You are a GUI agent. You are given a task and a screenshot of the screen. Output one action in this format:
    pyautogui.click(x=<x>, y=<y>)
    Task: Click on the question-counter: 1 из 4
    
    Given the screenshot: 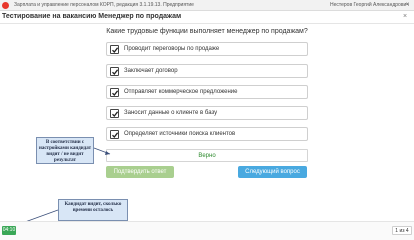 What is the action you would take?
    pyautogui.click(x=402, y=230)
    